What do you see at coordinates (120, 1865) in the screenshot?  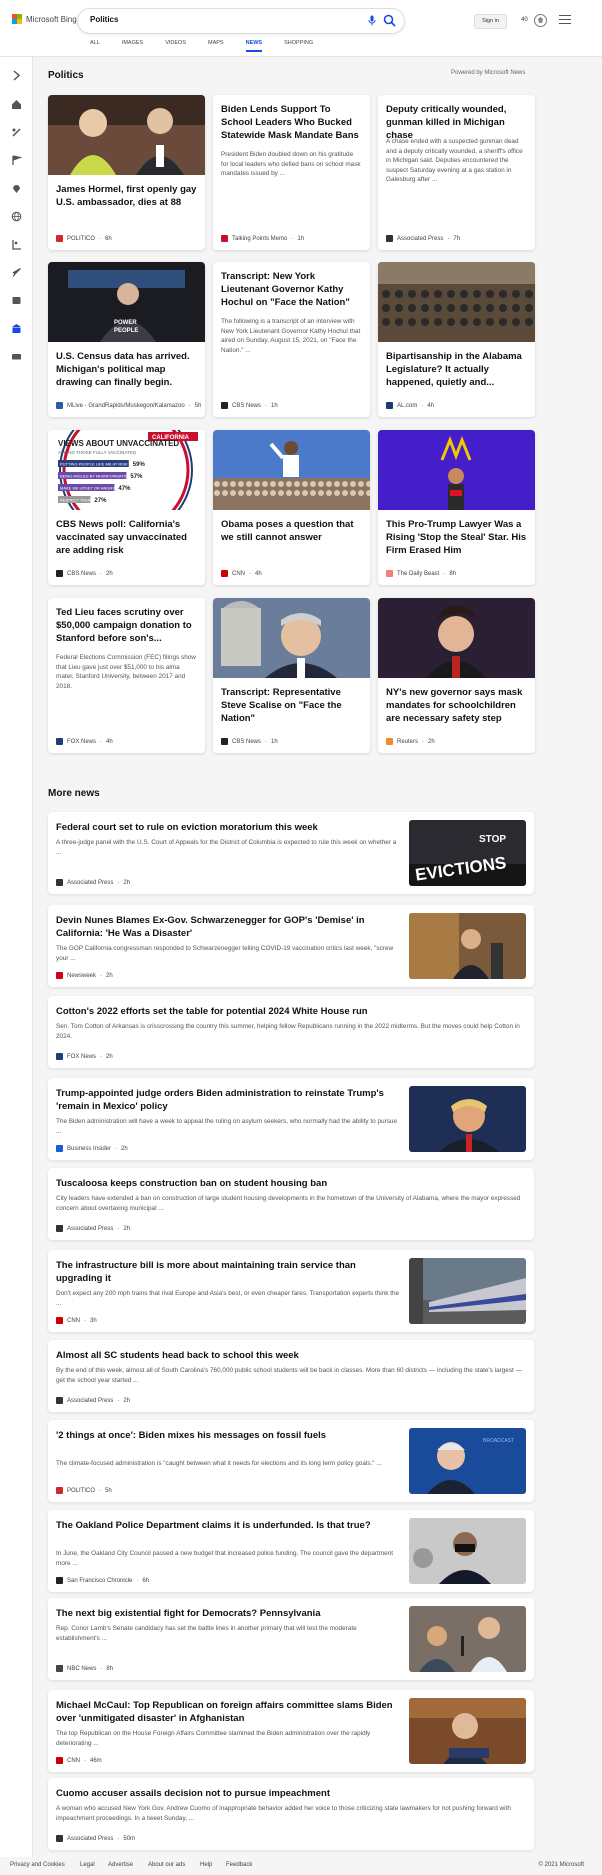 I see `footer-link-advertise: Advertise` at bounding box center [120, 1865].